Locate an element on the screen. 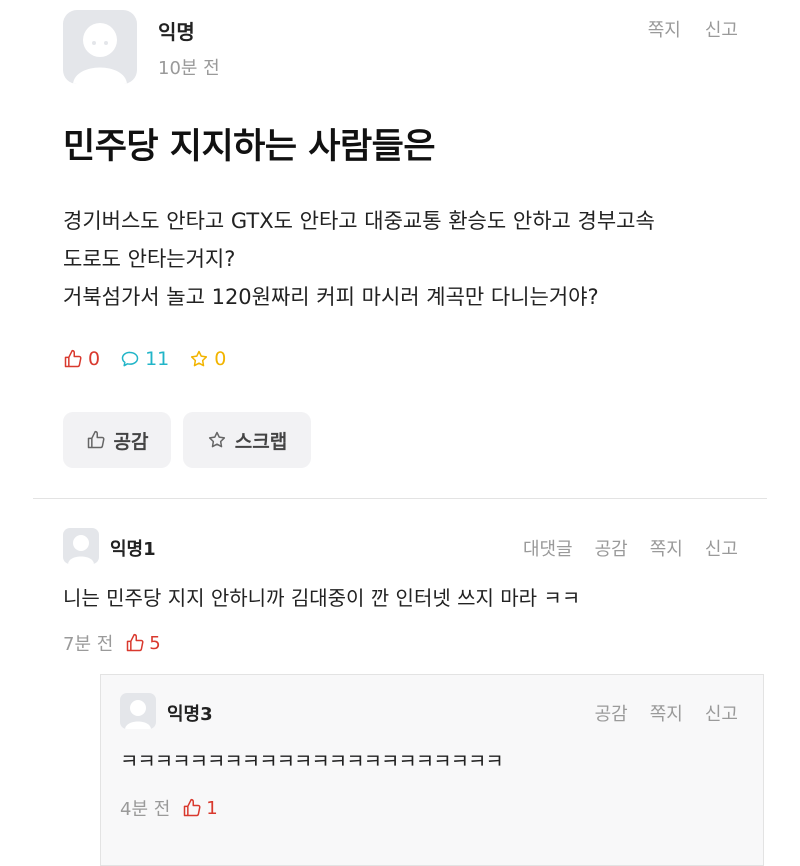  reply-author: 익명3 is located at coordinates (190, 714).